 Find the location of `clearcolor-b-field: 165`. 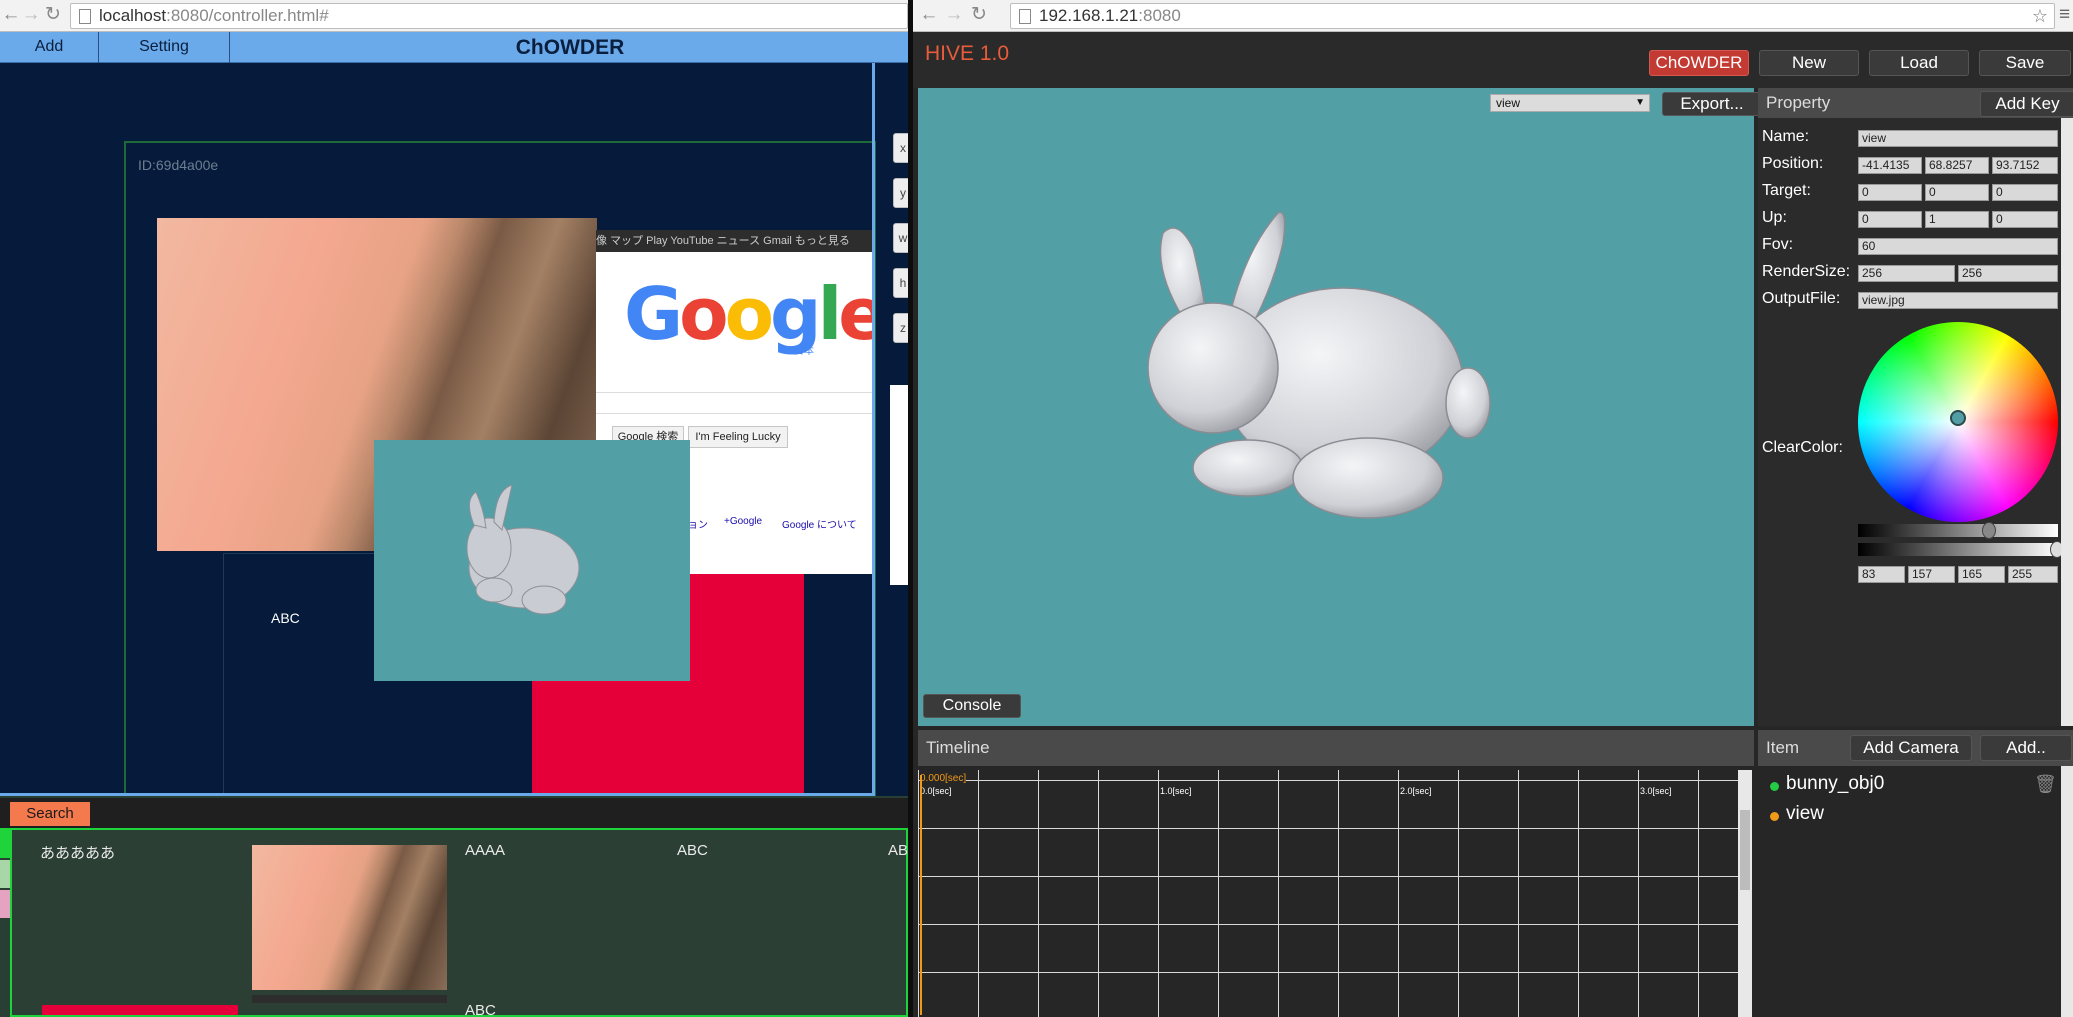

clearcolor-b-field: 165 is located at coordinates (1981, 574).